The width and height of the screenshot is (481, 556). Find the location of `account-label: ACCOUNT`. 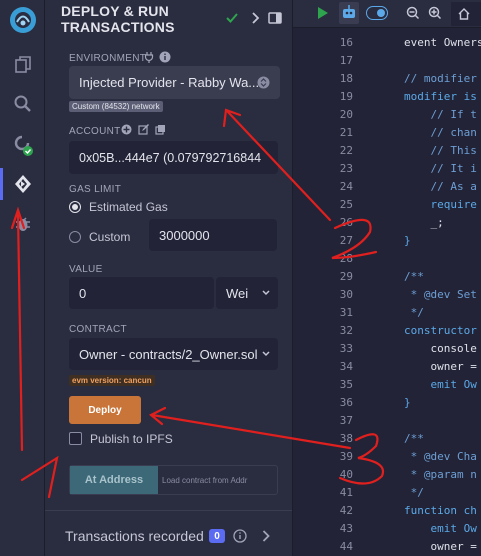

account-label: ACCOUNT is located at coordinates (95, 131).